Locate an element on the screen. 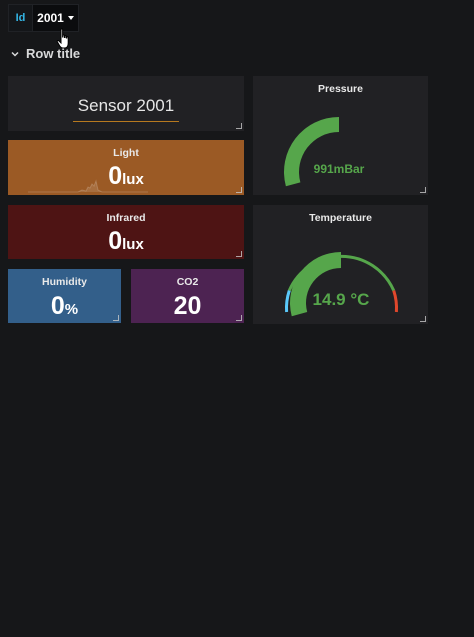 Image resolution: width=474 pixels, height=637 pixels. co2-stat-panel: CO2 20 is located at coordinates (187, 296).